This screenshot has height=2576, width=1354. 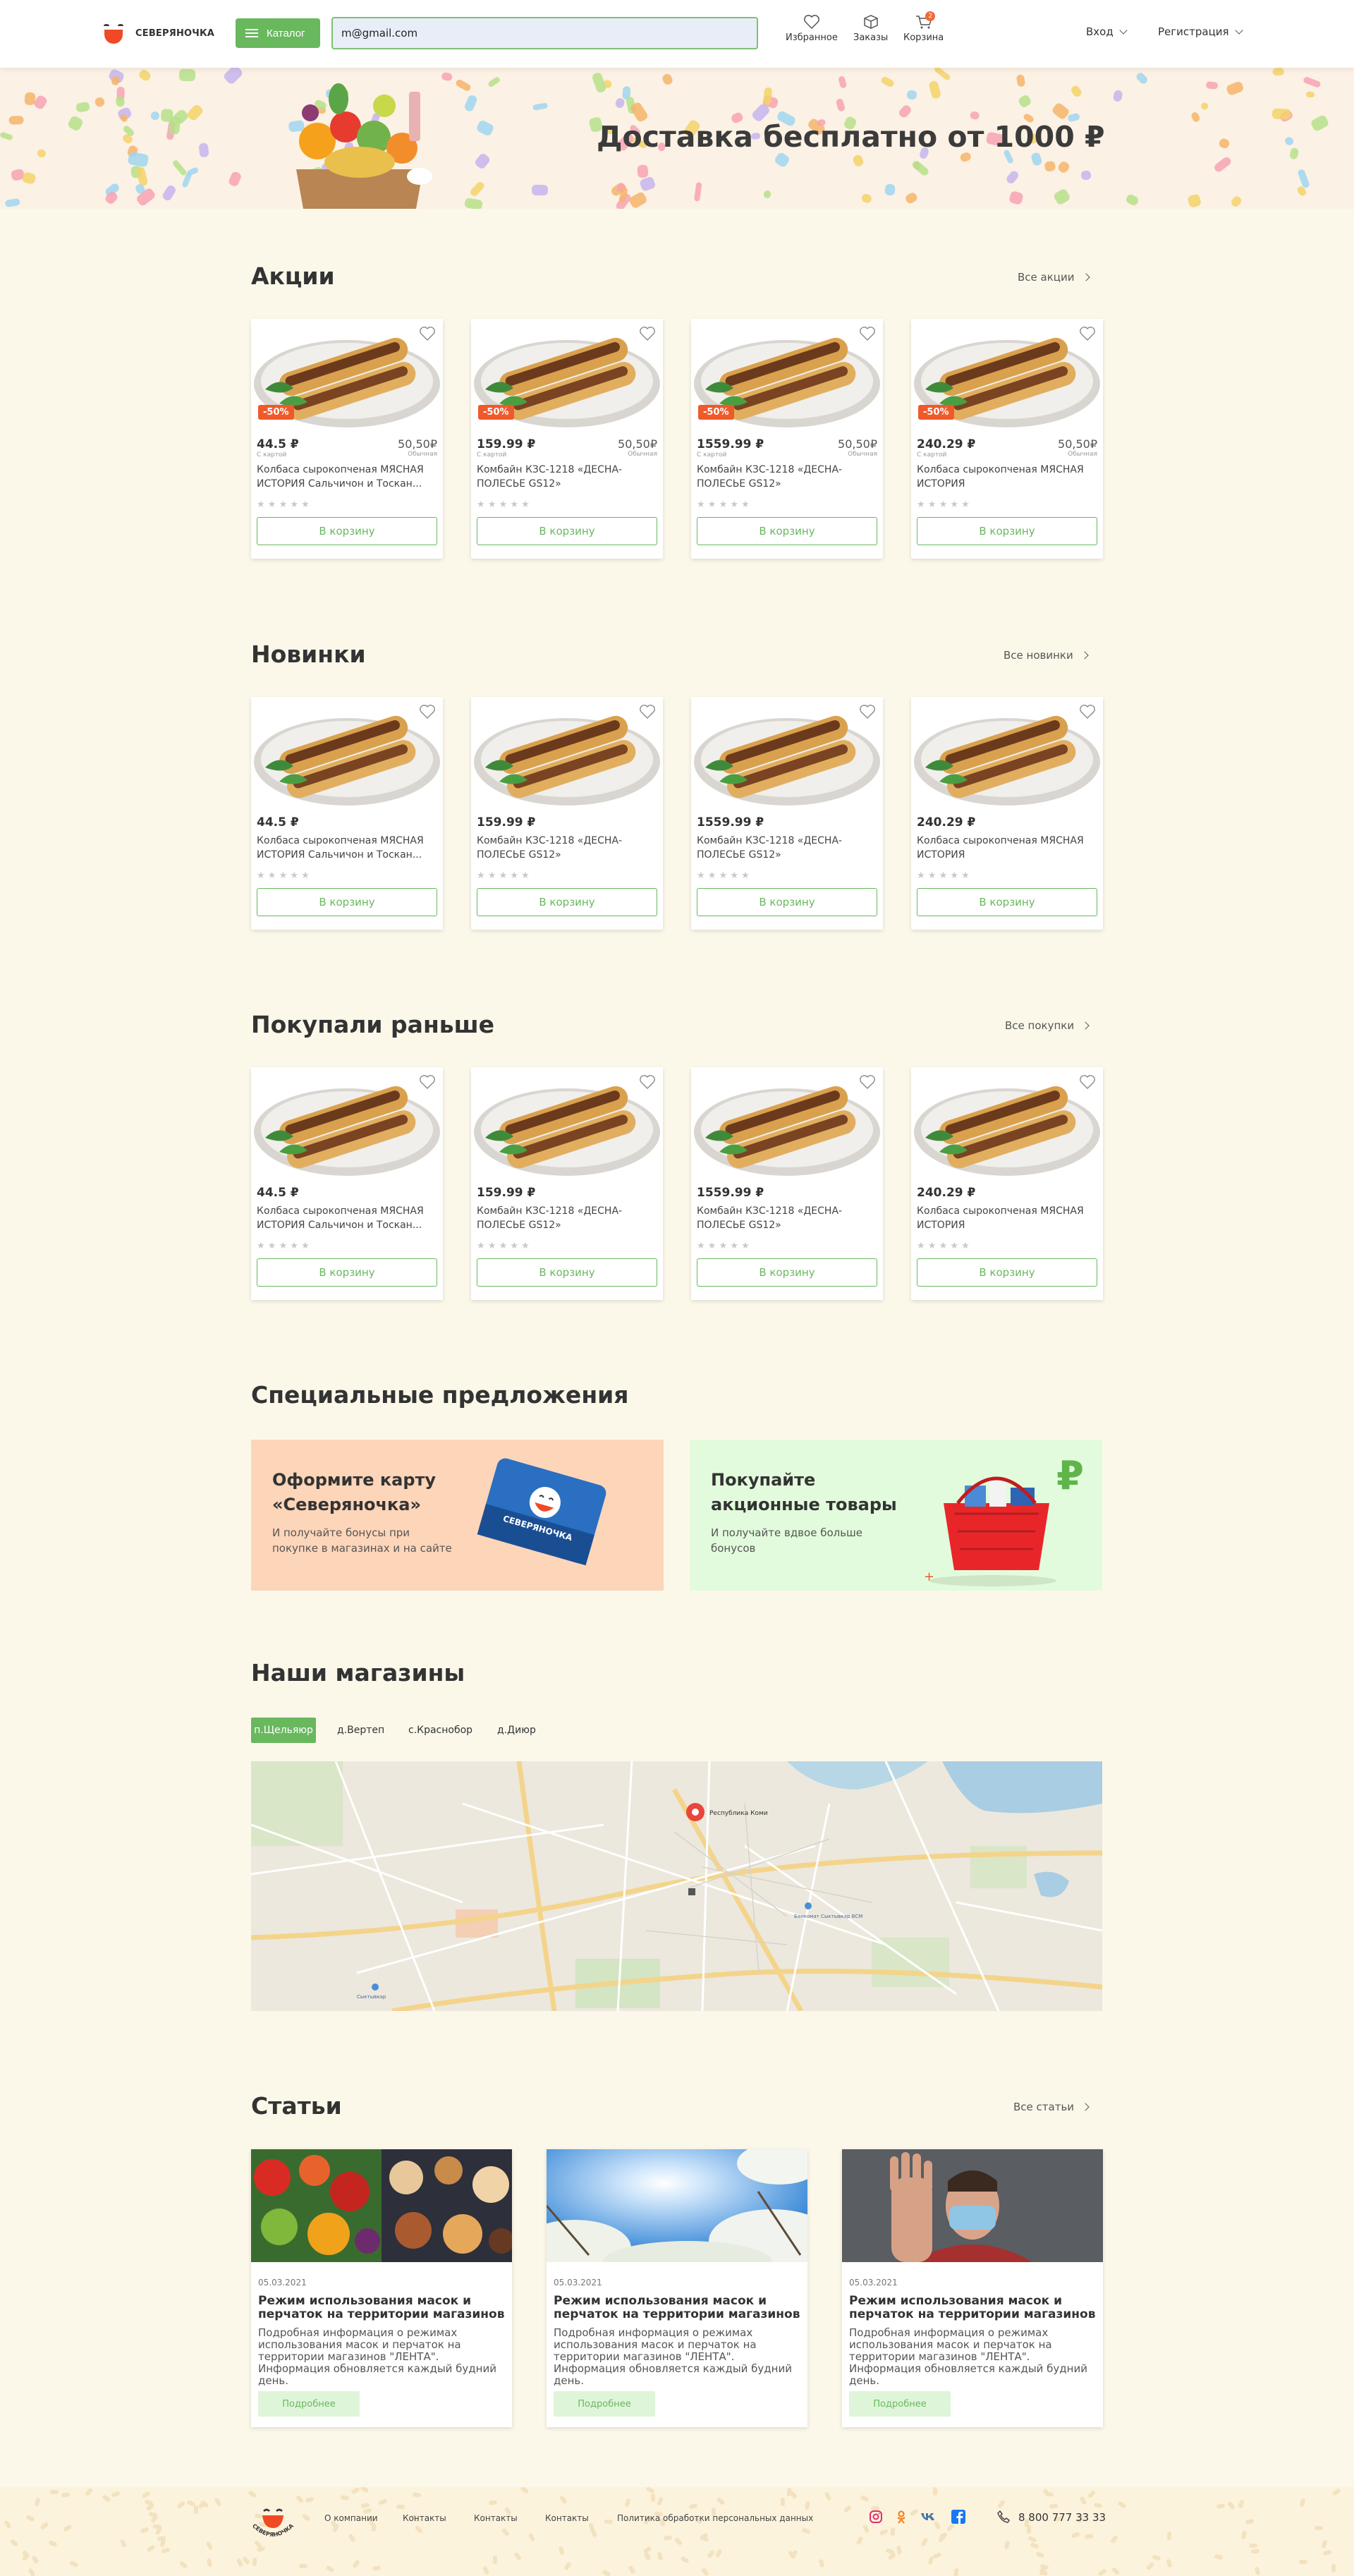 I want to click on register-link: Регистрация, so click(x=1200, y=31).